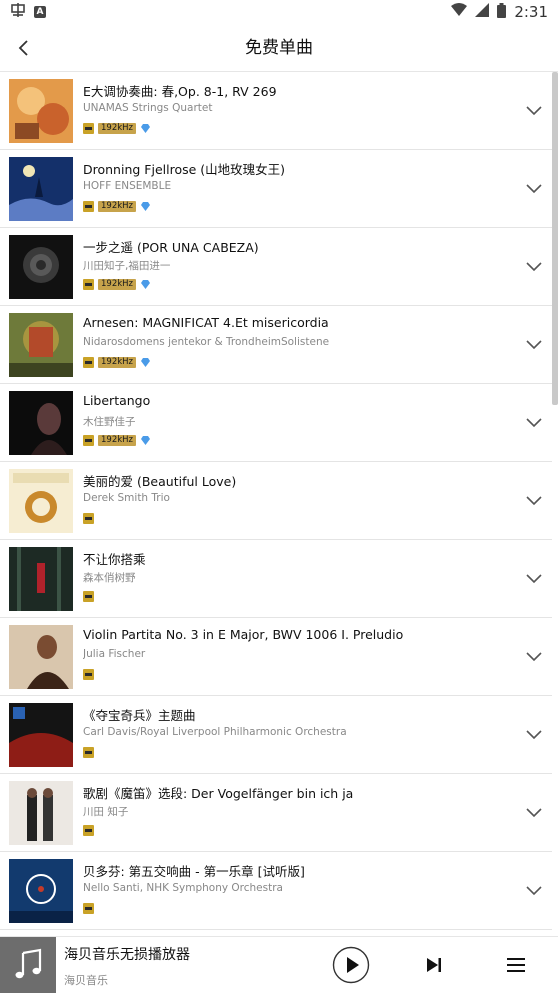  I want to click on status-bar: A 2:31, so click(279, 12).